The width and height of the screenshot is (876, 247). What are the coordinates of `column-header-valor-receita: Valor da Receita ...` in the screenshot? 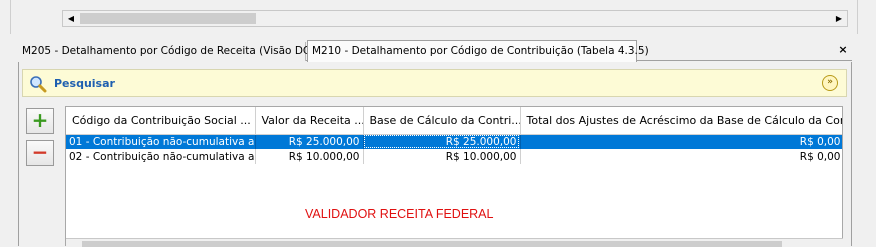 It's located at (309, 121).